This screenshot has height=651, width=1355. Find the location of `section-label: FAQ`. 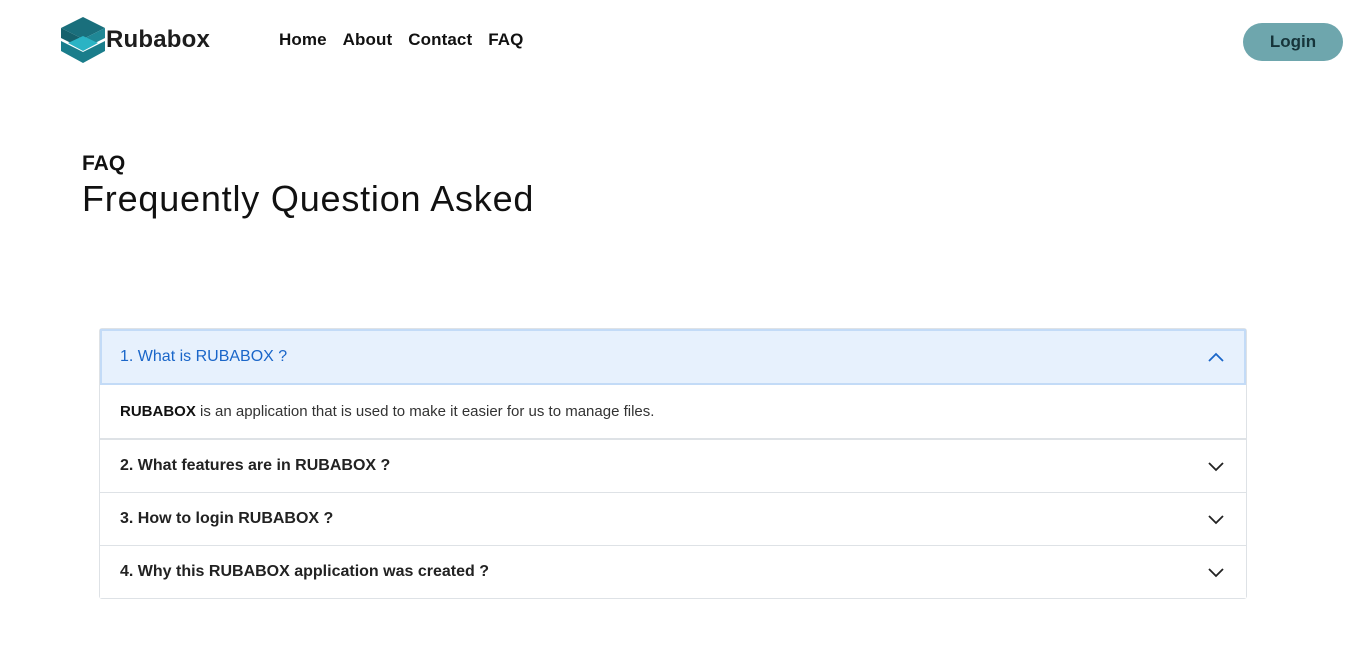

section-label: FAQ is located at coordinates (104, 163).